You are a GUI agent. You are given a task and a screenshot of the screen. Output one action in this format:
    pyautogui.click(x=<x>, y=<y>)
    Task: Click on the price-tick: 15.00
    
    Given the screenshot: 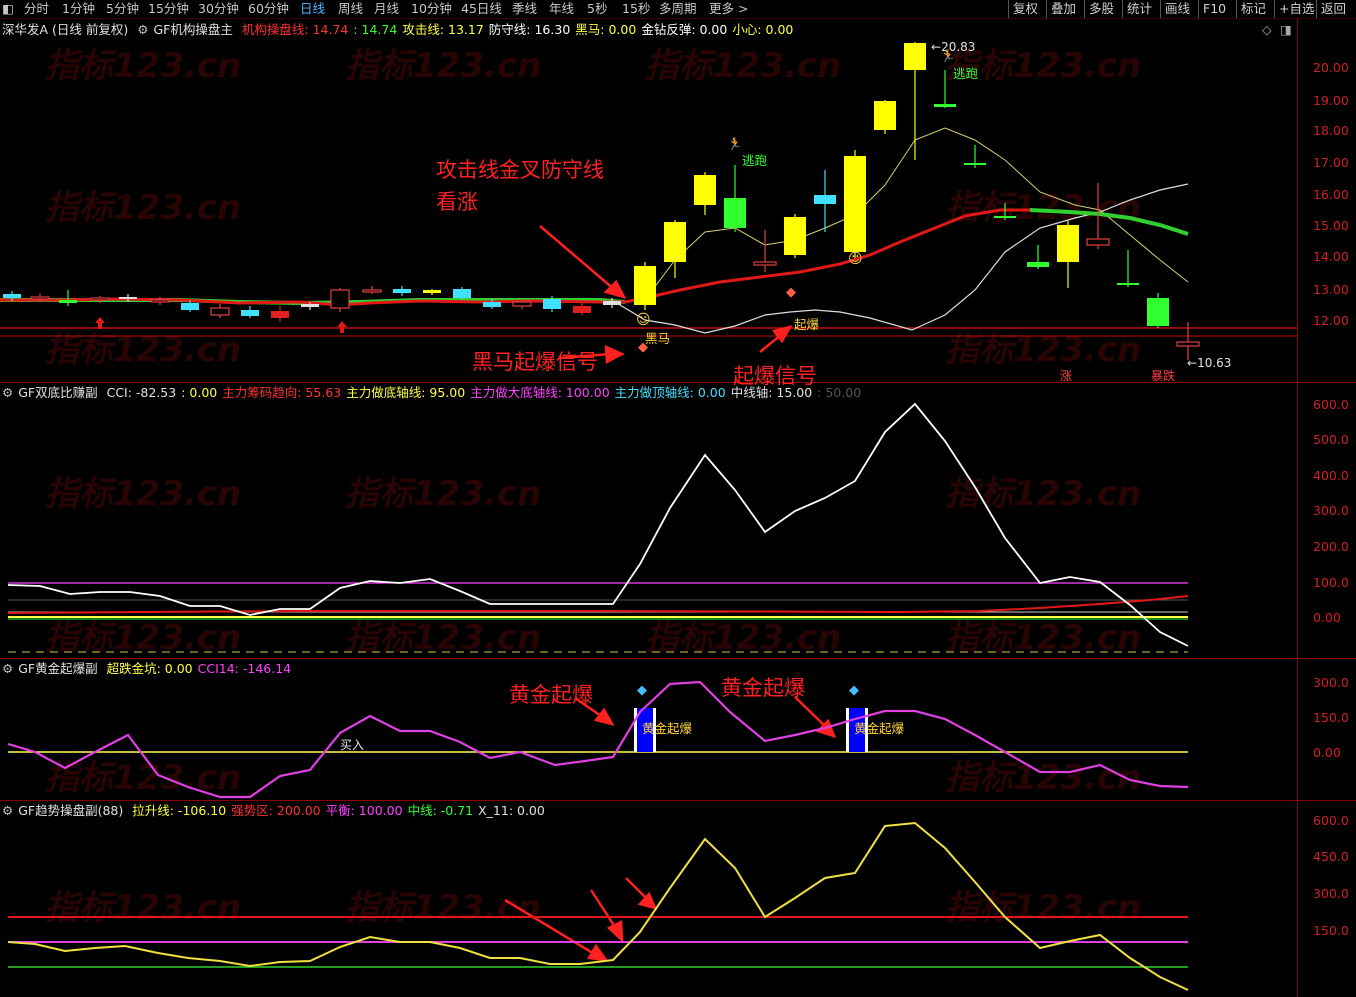 What is the action you would take?
    pyautogui.click(x=1331, y=225)
    